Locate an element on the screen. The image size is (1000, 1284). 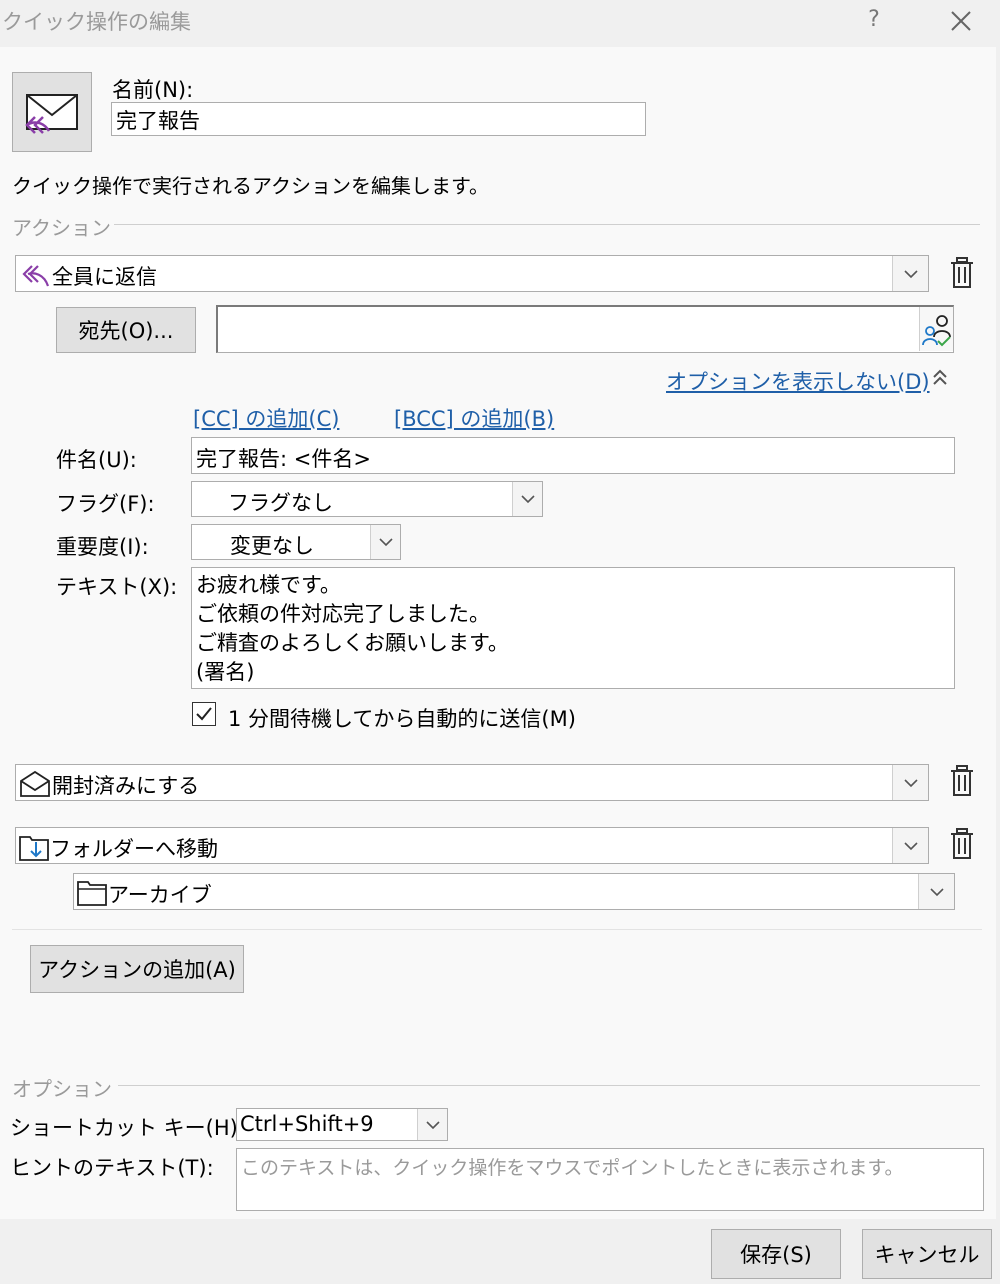
actions-section-label: アクション is located at coordinates (61, 228).